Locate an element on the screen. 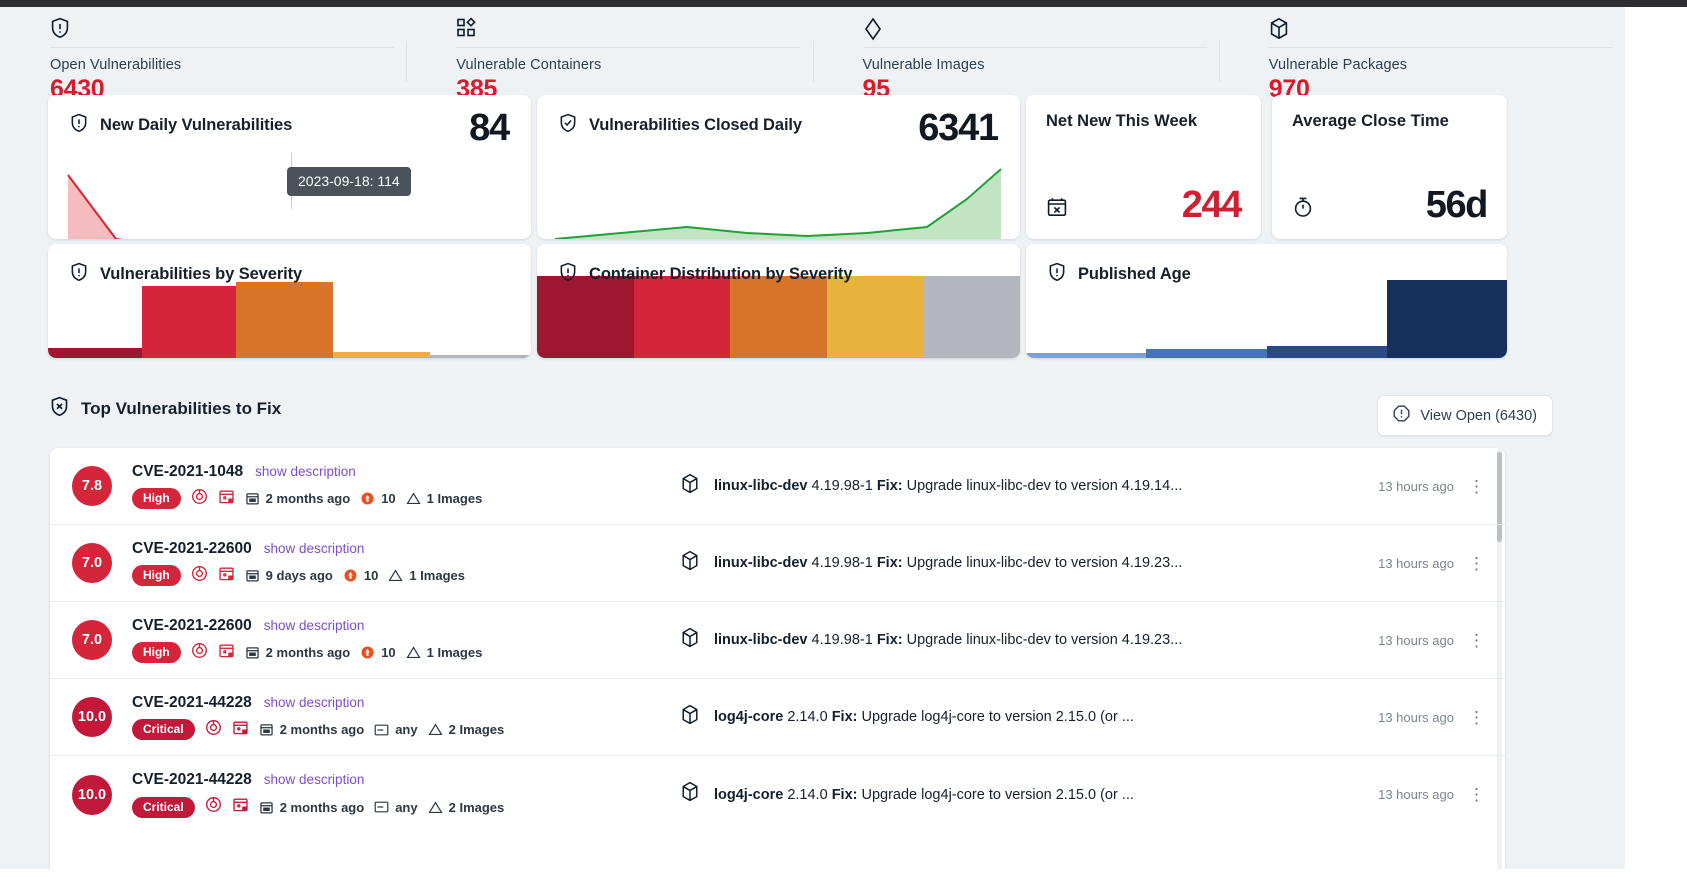  image-diamond-icon is located at coordinates (1041, 31).